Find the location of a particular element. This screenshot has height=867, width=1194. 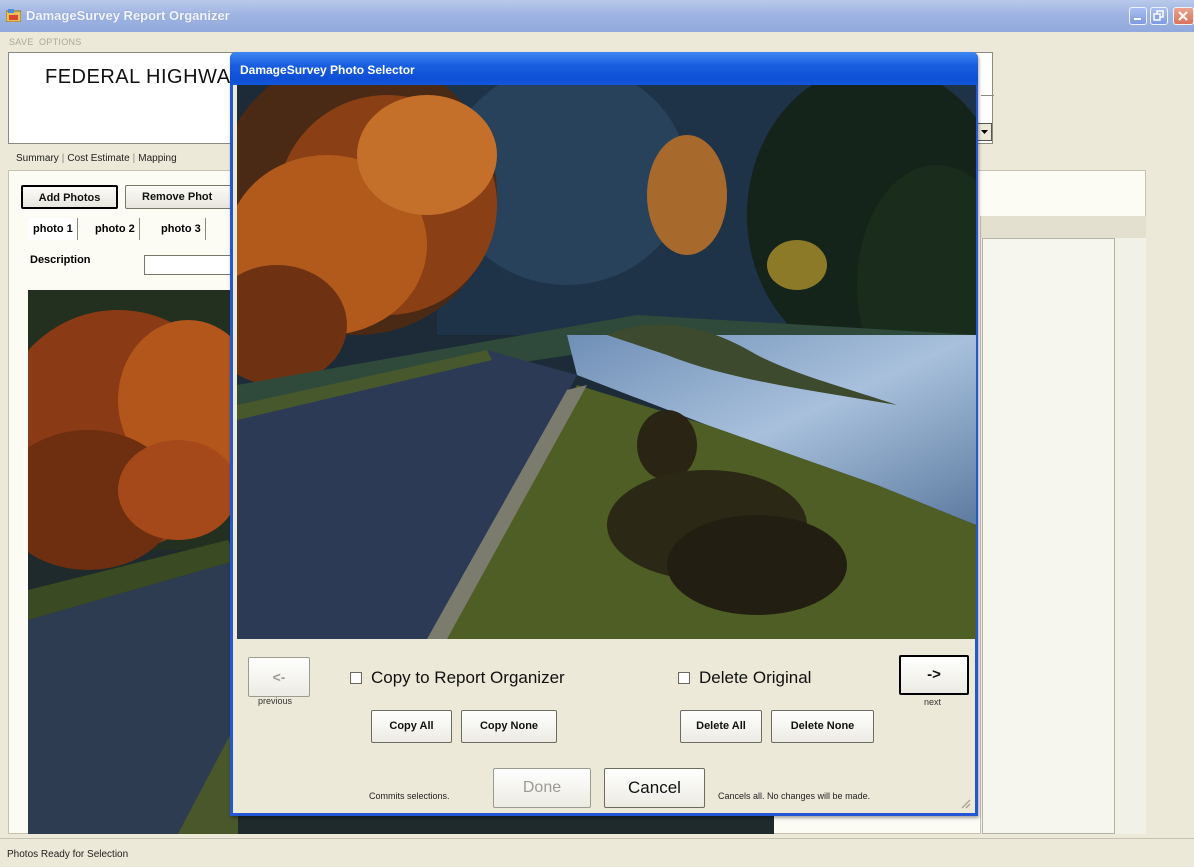

close-button is located at coordinates (1183, 16).